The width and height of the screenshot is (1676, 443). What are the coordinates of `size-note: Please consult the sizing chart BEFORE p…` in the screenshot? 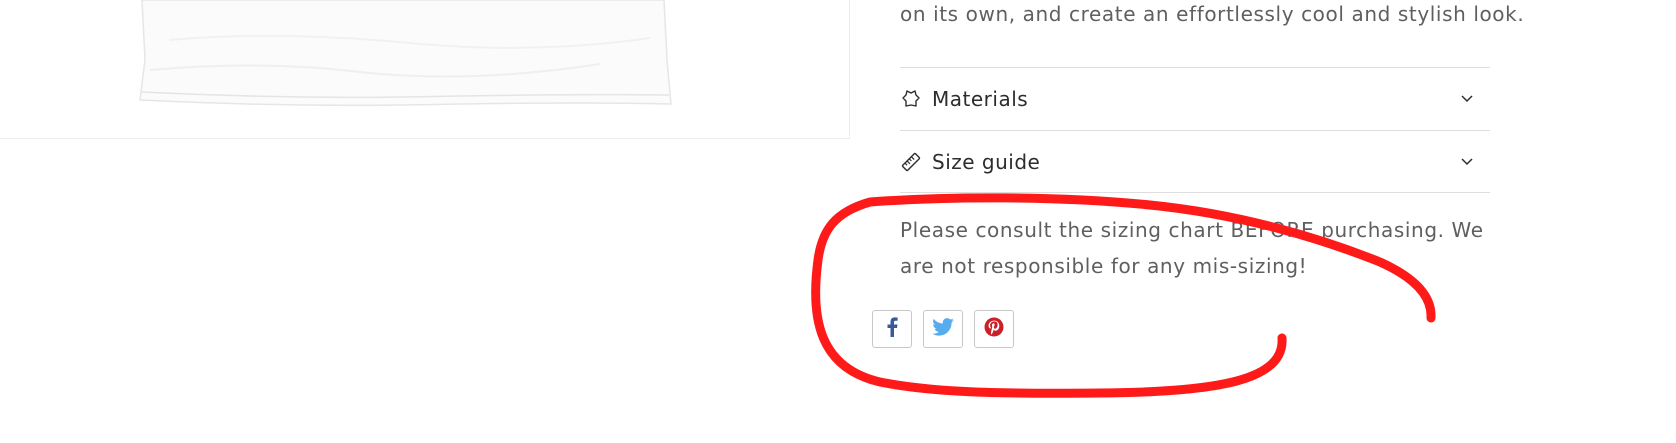 It's located at (1192, 248).